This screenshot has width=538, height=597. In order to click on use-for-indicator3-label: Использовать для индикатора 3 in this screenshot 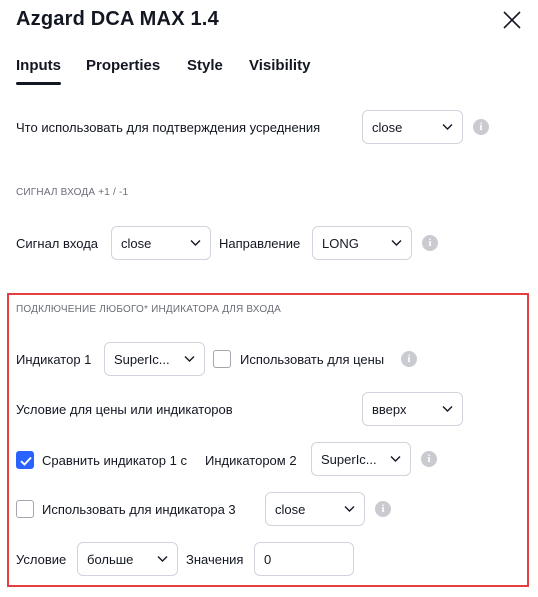, I will do `click(139, 509)`.